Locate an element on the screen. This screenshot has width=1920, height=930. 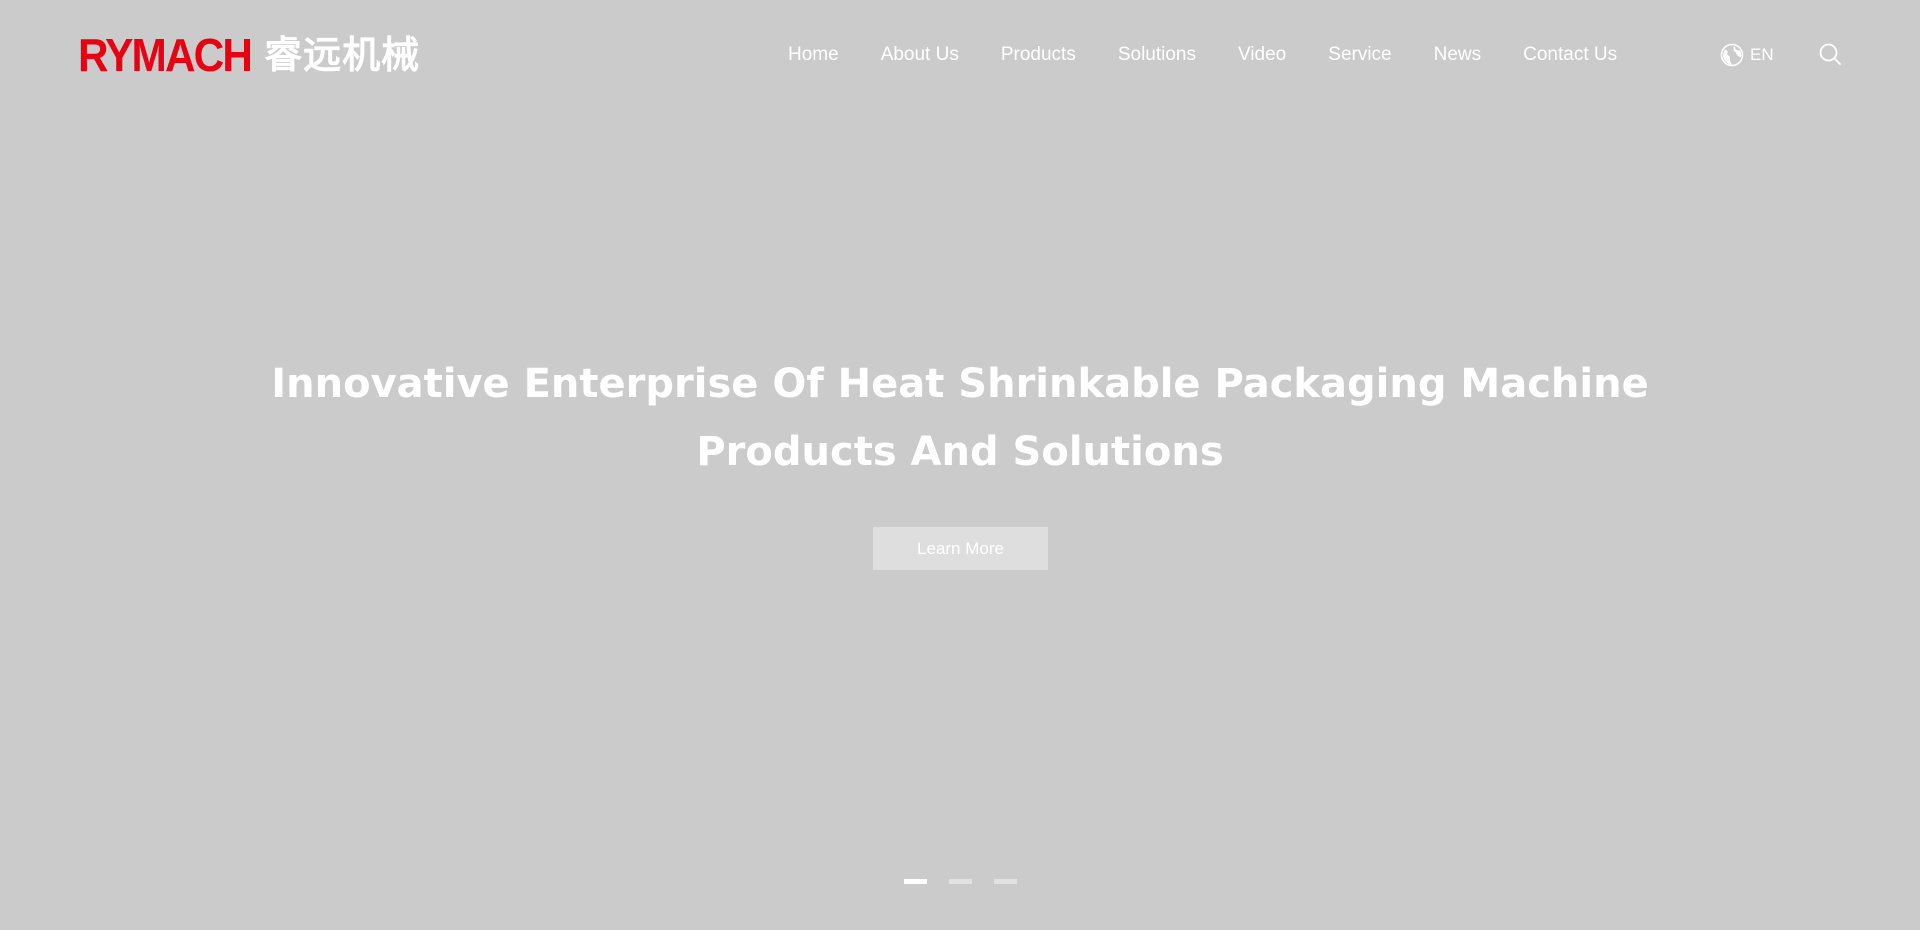
search-button is located at coordinates (1830, 54).